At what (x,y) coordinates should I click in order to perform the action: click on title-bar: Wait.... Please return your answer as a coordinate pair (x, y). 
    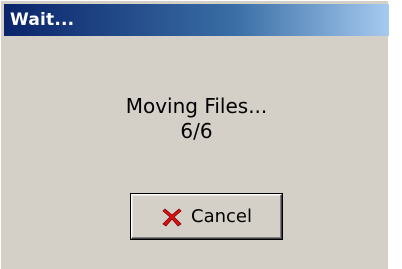
    Looking at the image, I should click on (196, 20).